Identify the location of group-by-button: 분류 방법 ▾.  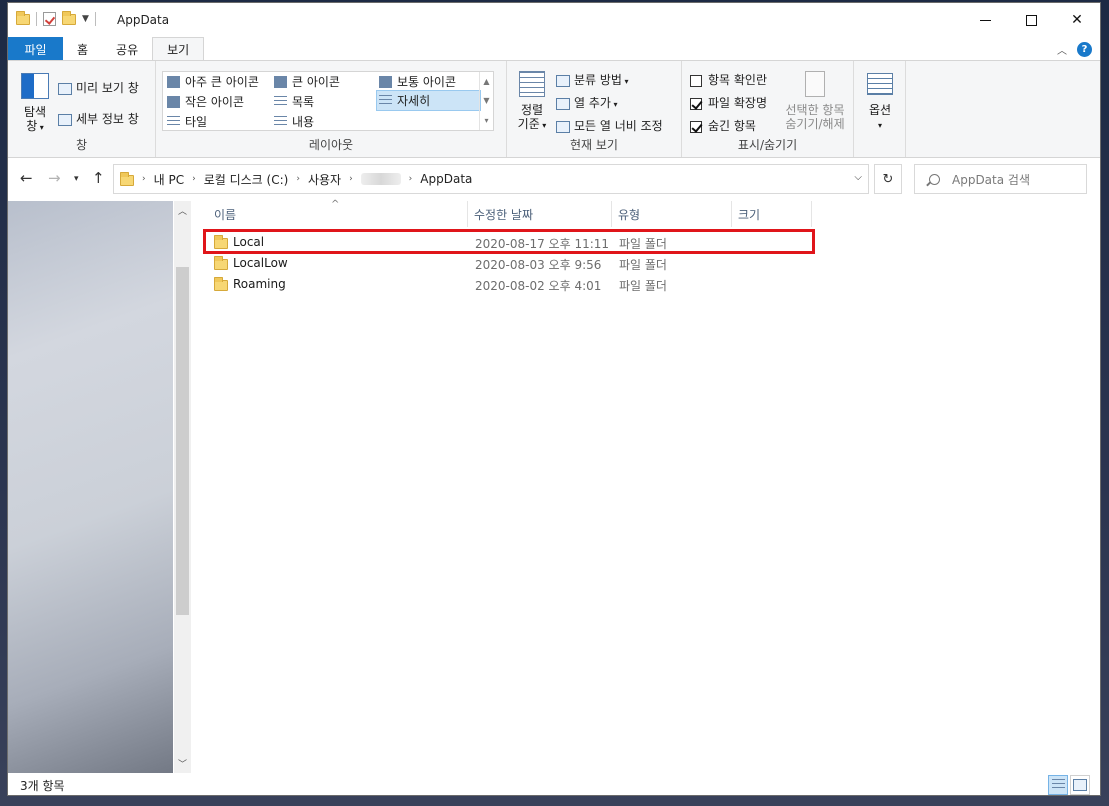
(592, 79).